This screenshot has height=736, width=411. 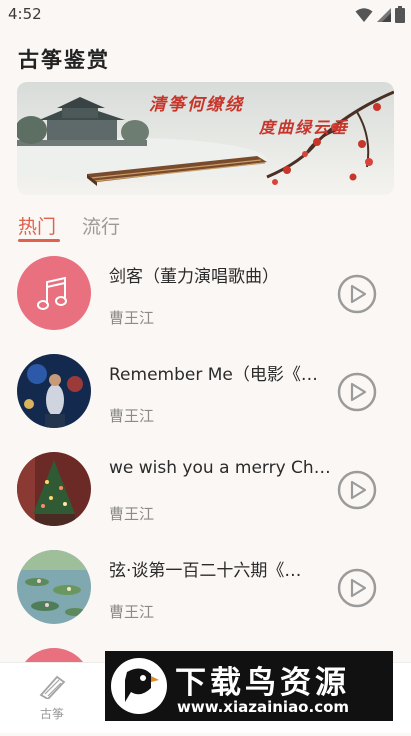 I want to click on christmas-tree-photo, so click(x=54, y=489).